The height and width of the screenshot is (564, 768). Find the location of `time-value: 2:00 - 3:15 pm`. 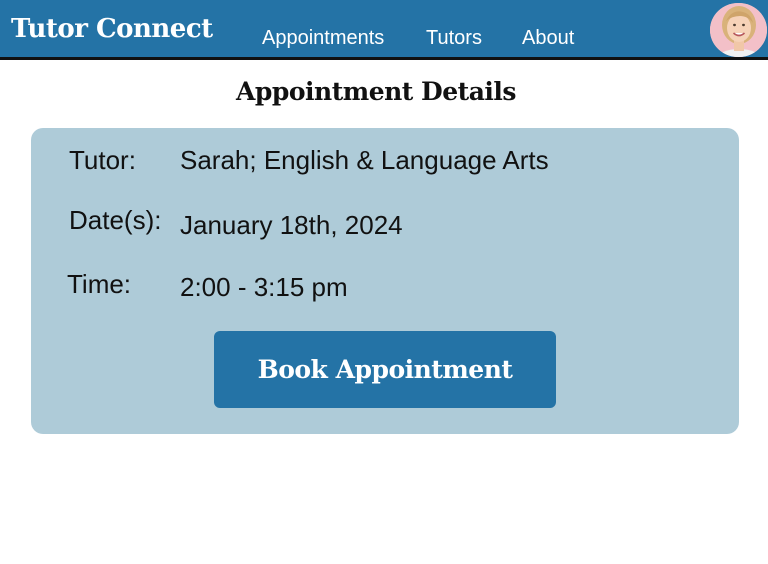

time-value: 2:00 - 3:15 pm is located at coordinates (264, 287).